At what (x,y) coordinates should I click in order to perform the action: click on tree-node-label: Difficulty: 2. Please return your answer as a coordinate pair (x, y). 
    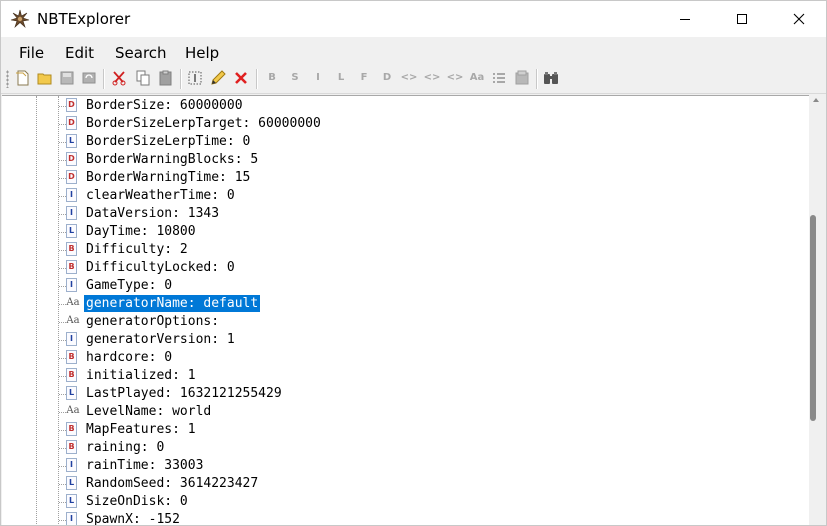
    Looking at the image, I should click on (137, 249).